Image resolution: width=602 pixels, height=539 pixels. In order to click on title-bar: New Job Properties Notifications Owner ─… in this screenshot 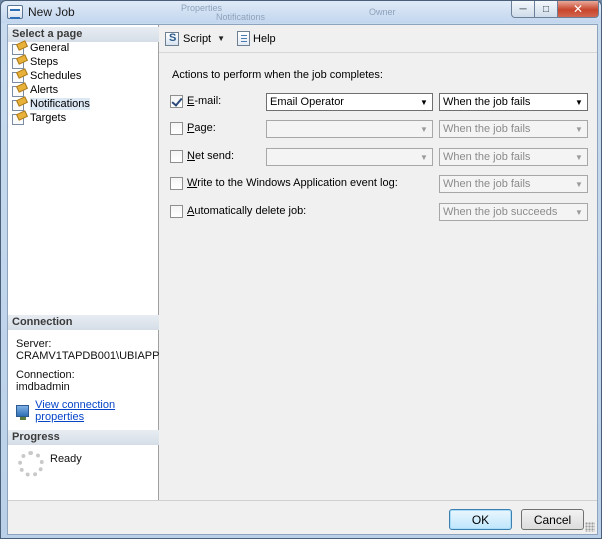, I will do `click(301, 12)`.